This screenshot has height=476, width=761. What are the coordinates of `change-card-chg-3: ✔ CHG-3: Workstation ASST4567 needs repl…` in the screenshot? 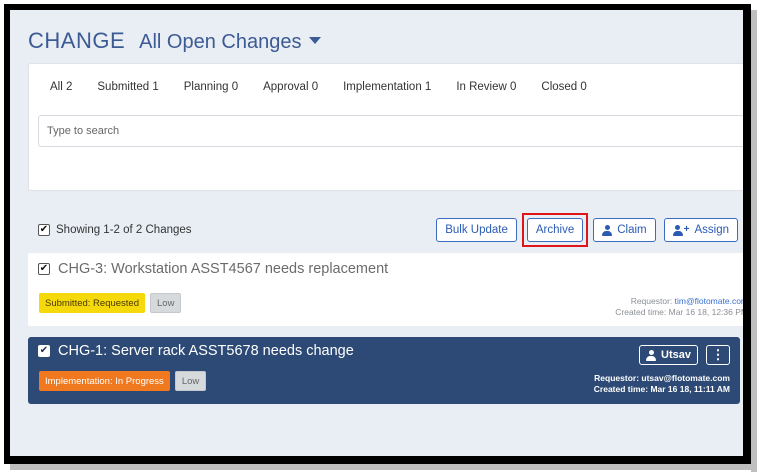 It's located at (388, 289).